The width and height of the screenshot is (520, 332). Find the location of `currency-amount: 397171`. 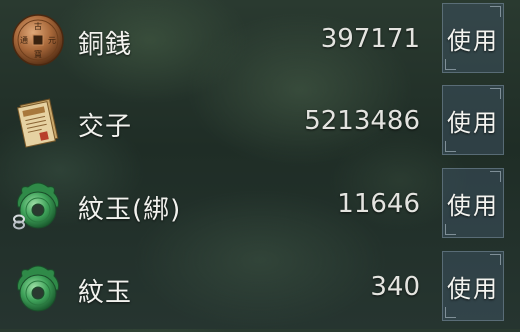

currency-amount: 397171 is located at coordinates (370, 39).